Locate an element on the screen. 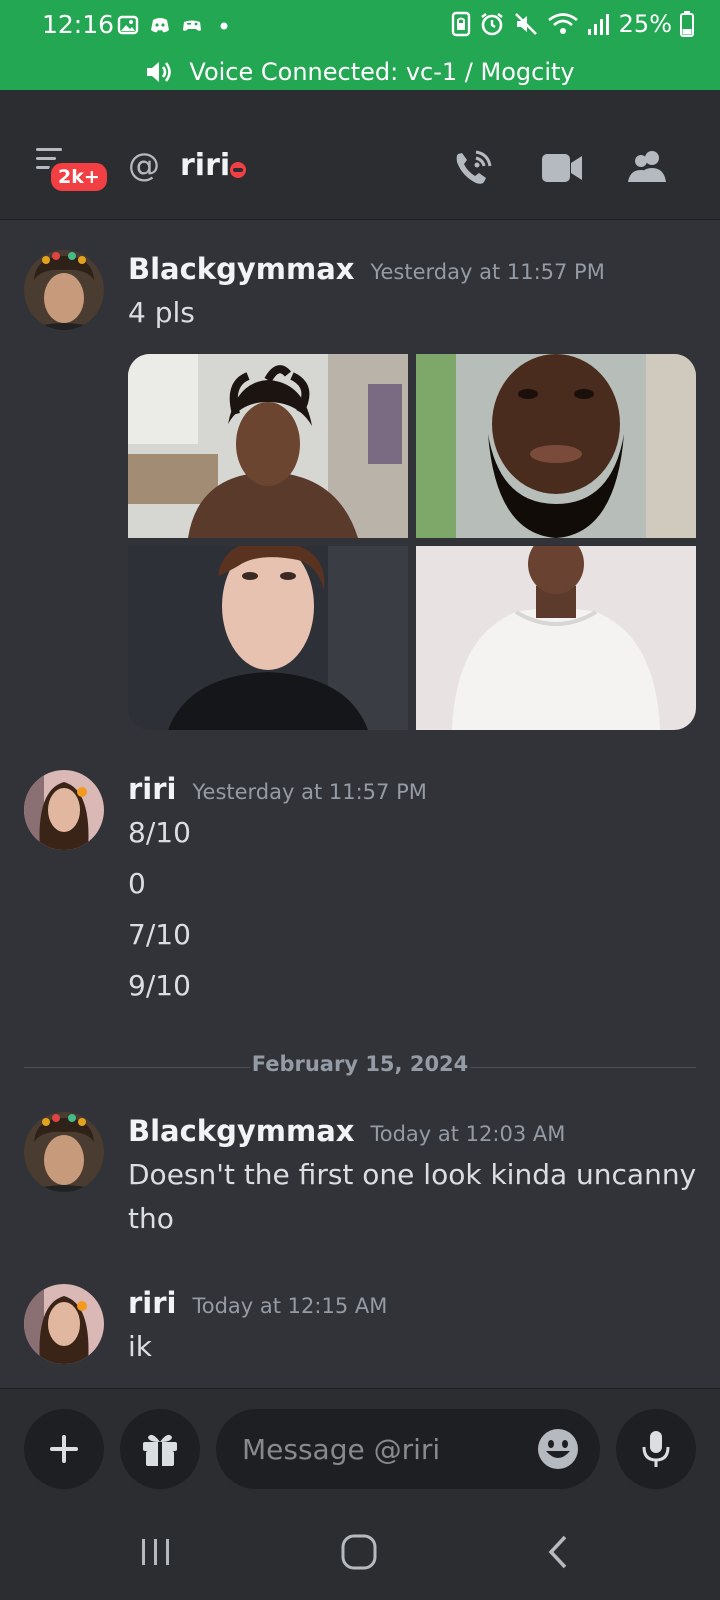 The width and height of the screenshot is (720, 1600). dm-title: riri is located at coordinates (205, 165).